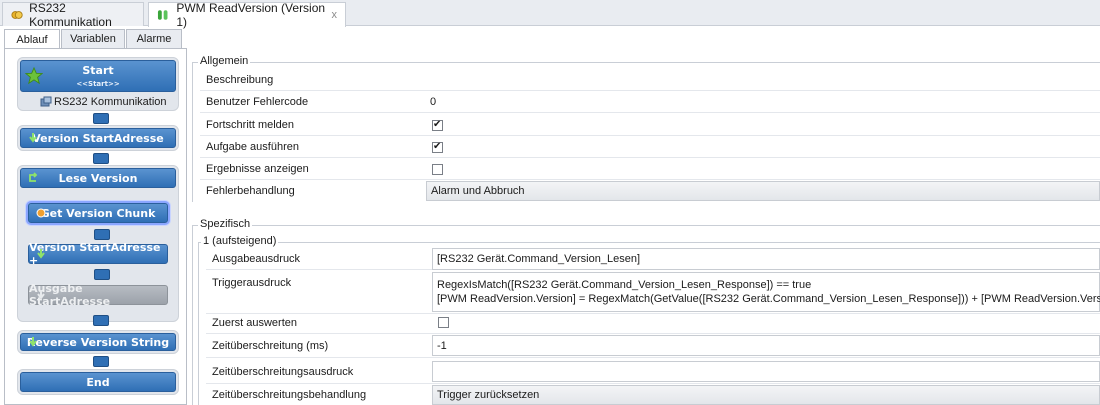 This screenshot has width=1100, height=405. What do you see at coordinates (251, 15) in the screenshot?
I see `tab-label: PWM ReadVersion (Version 1)` at bounding box center [251, 15].